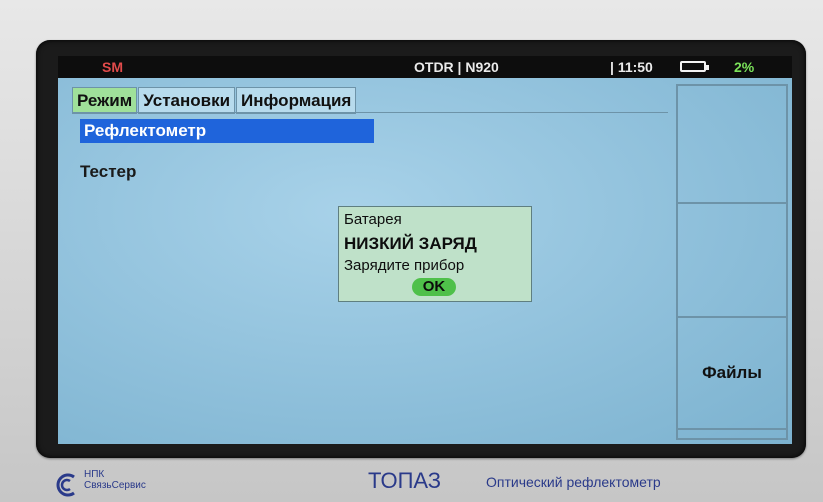 This screenshot has width=823, height=502. What do you see at coordinates (373, 219) in the screenshot?
I see `dialog-title: Батарея` at bounding box center [373, 219].